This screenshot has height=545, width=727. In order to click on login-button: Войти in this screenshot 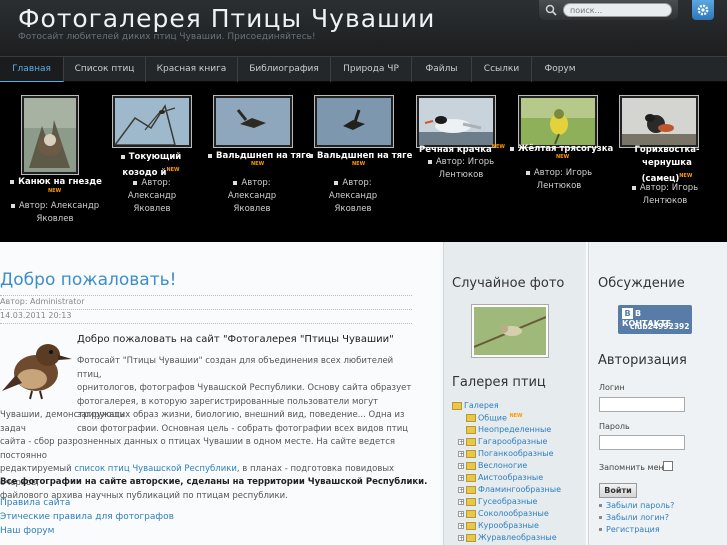, I will do `click(618, 490)`.